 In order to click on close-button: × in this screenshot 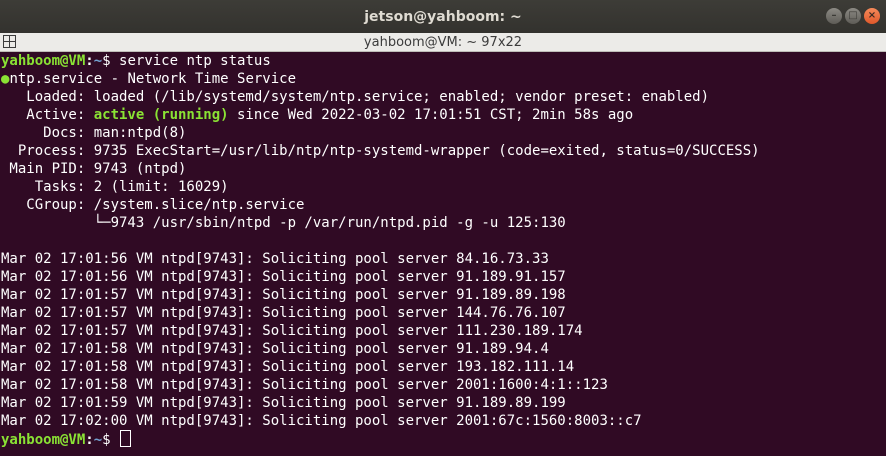, I will do `click(872, 16)`.